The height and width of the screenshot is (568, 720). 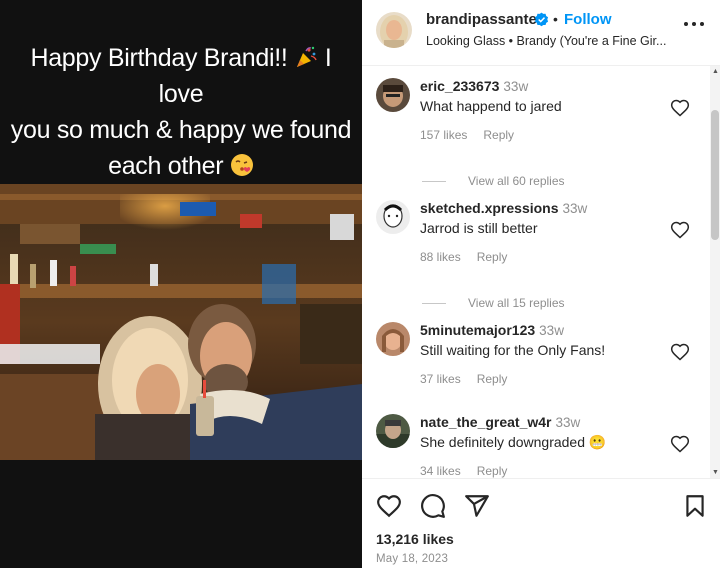 What do you see at coordinates (459, 86) in the screenshot?
I see `commenter-username: eric_233673` at bounding box center [459, 86].